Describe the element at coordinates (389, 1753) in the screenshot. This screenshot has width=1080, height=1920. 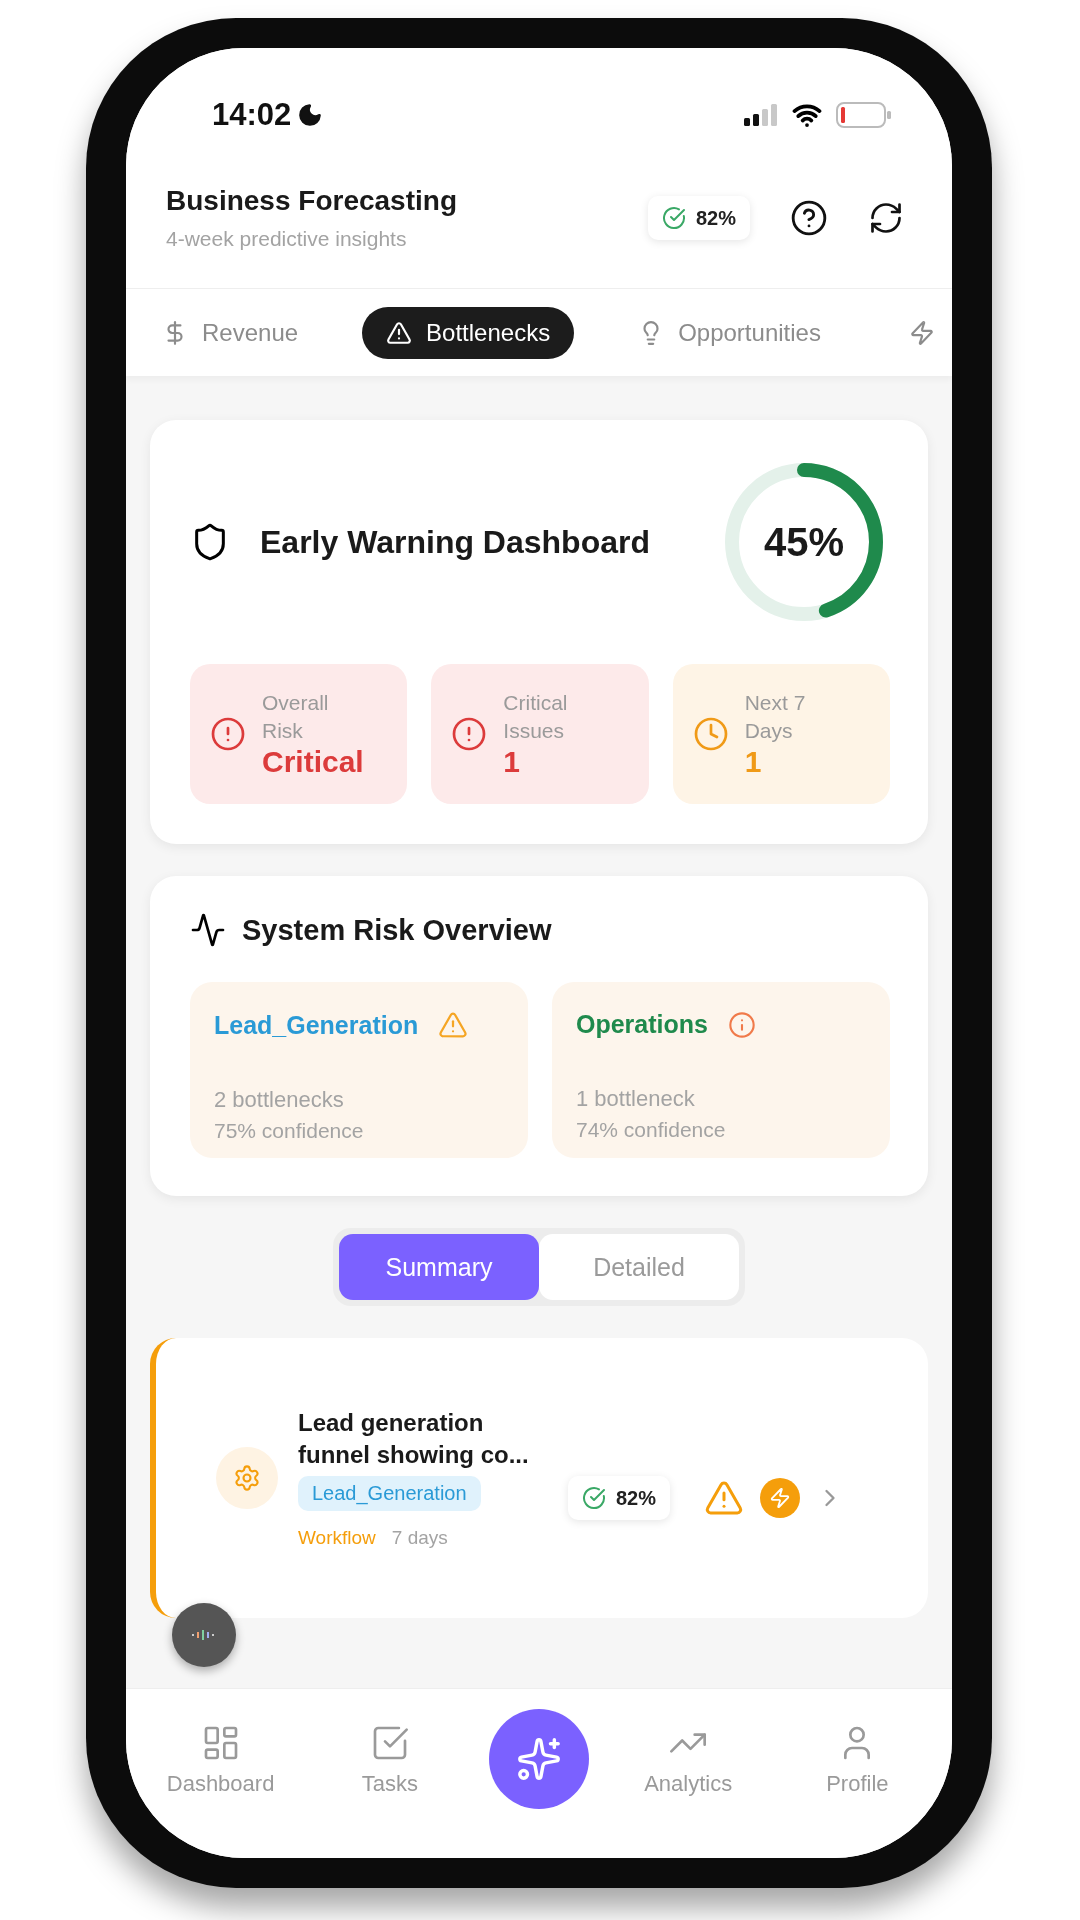
I see `nav-item: Tasks` at that location.